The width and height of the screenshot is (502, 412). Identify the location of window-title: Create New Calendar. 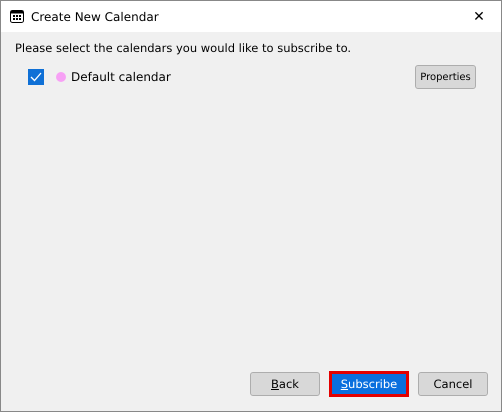
(95, 17).